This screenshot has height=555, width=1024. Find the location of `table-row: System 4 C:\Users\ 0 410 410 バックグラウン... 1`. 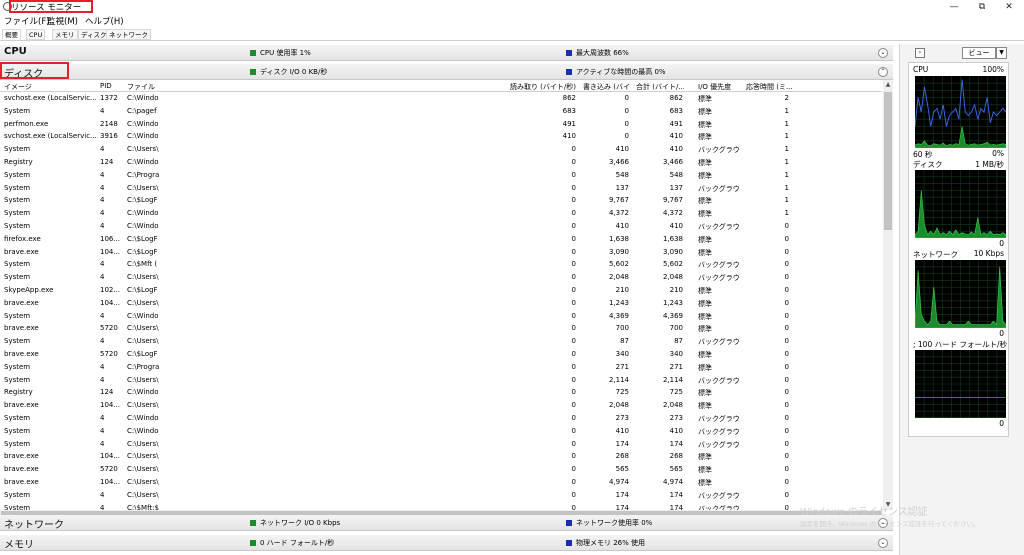

table-row: System 4 C:\Users\ 0 410 410 バックグラウン... 1 is located at coordinates (441, 149).